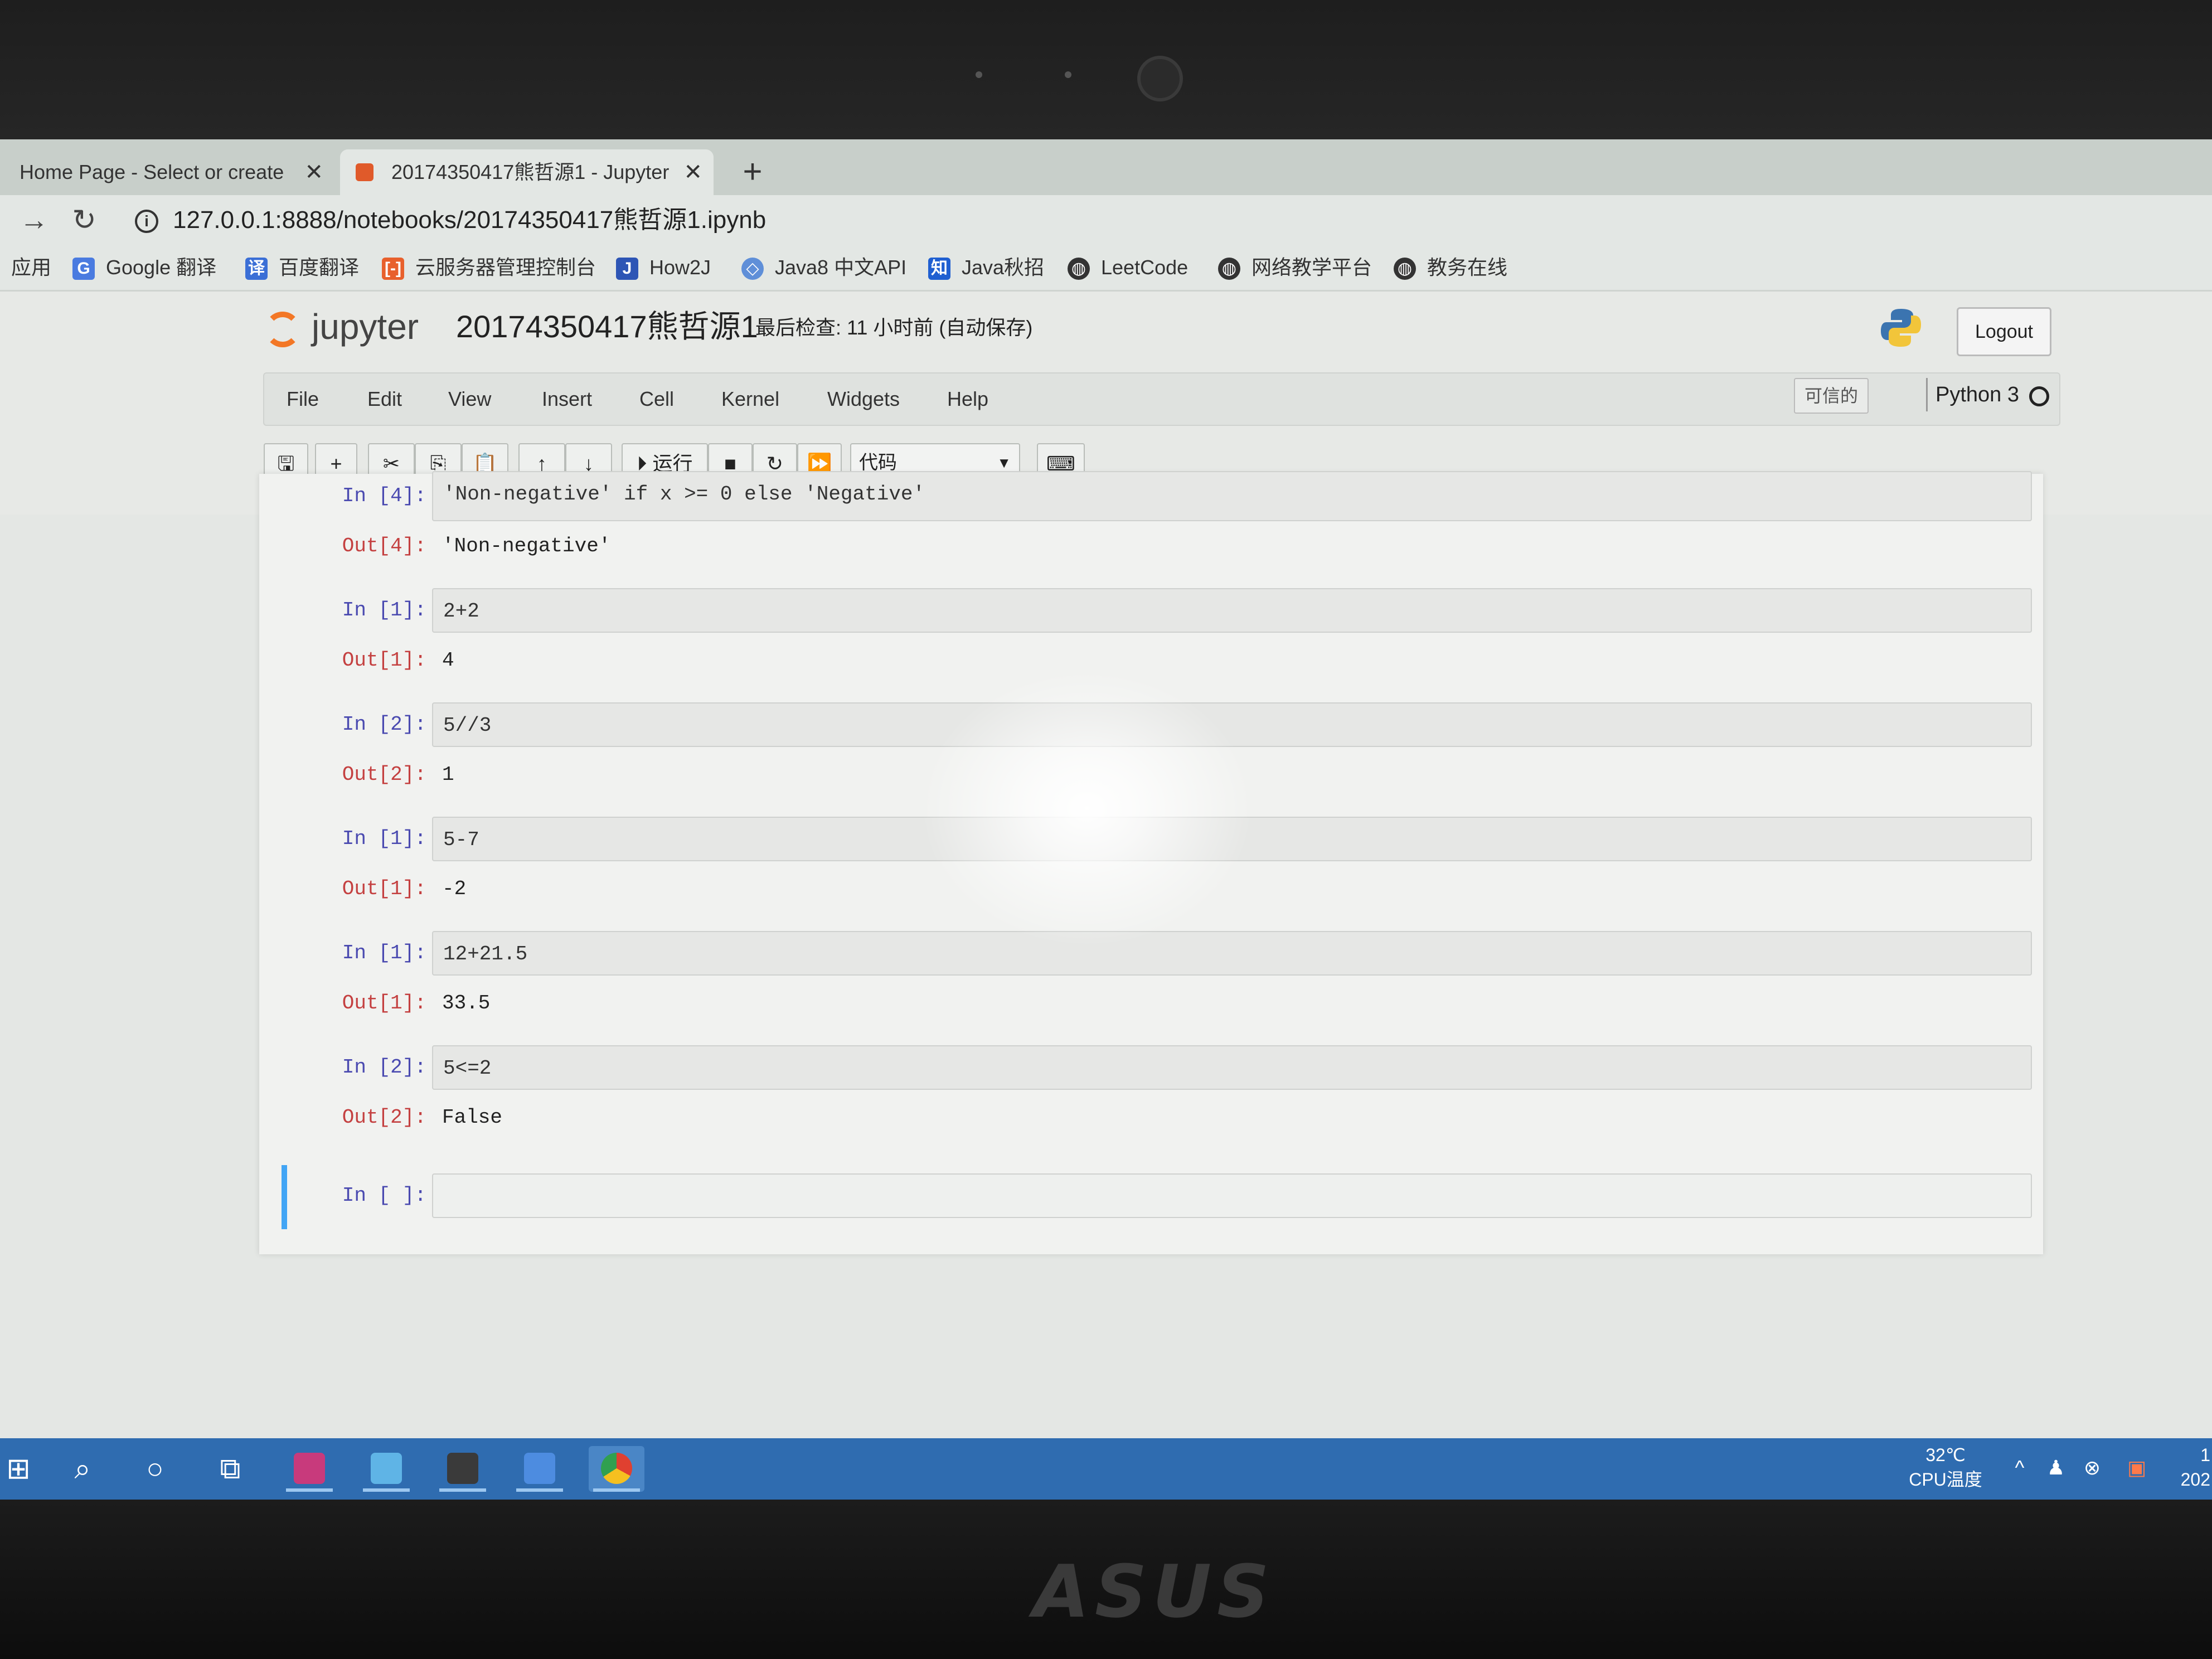  I want to click on info-icon: i, so click(146, 222).